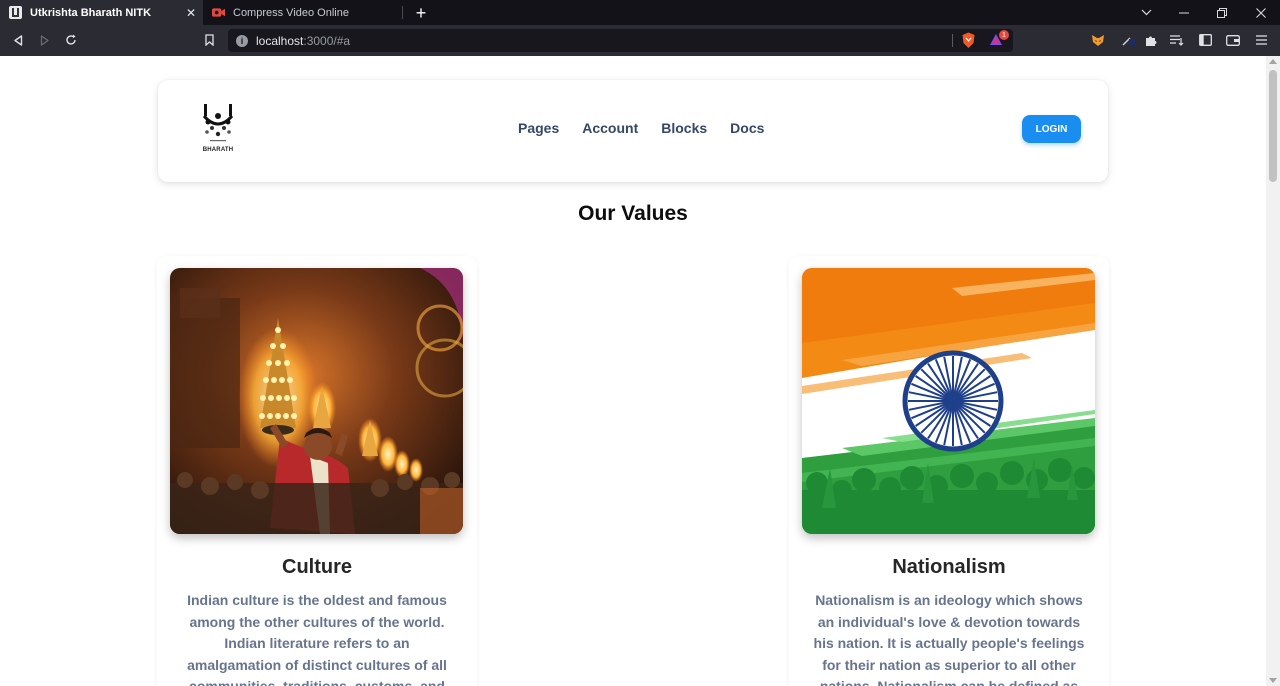  I want to click on forward-icon, so click(45, 40).